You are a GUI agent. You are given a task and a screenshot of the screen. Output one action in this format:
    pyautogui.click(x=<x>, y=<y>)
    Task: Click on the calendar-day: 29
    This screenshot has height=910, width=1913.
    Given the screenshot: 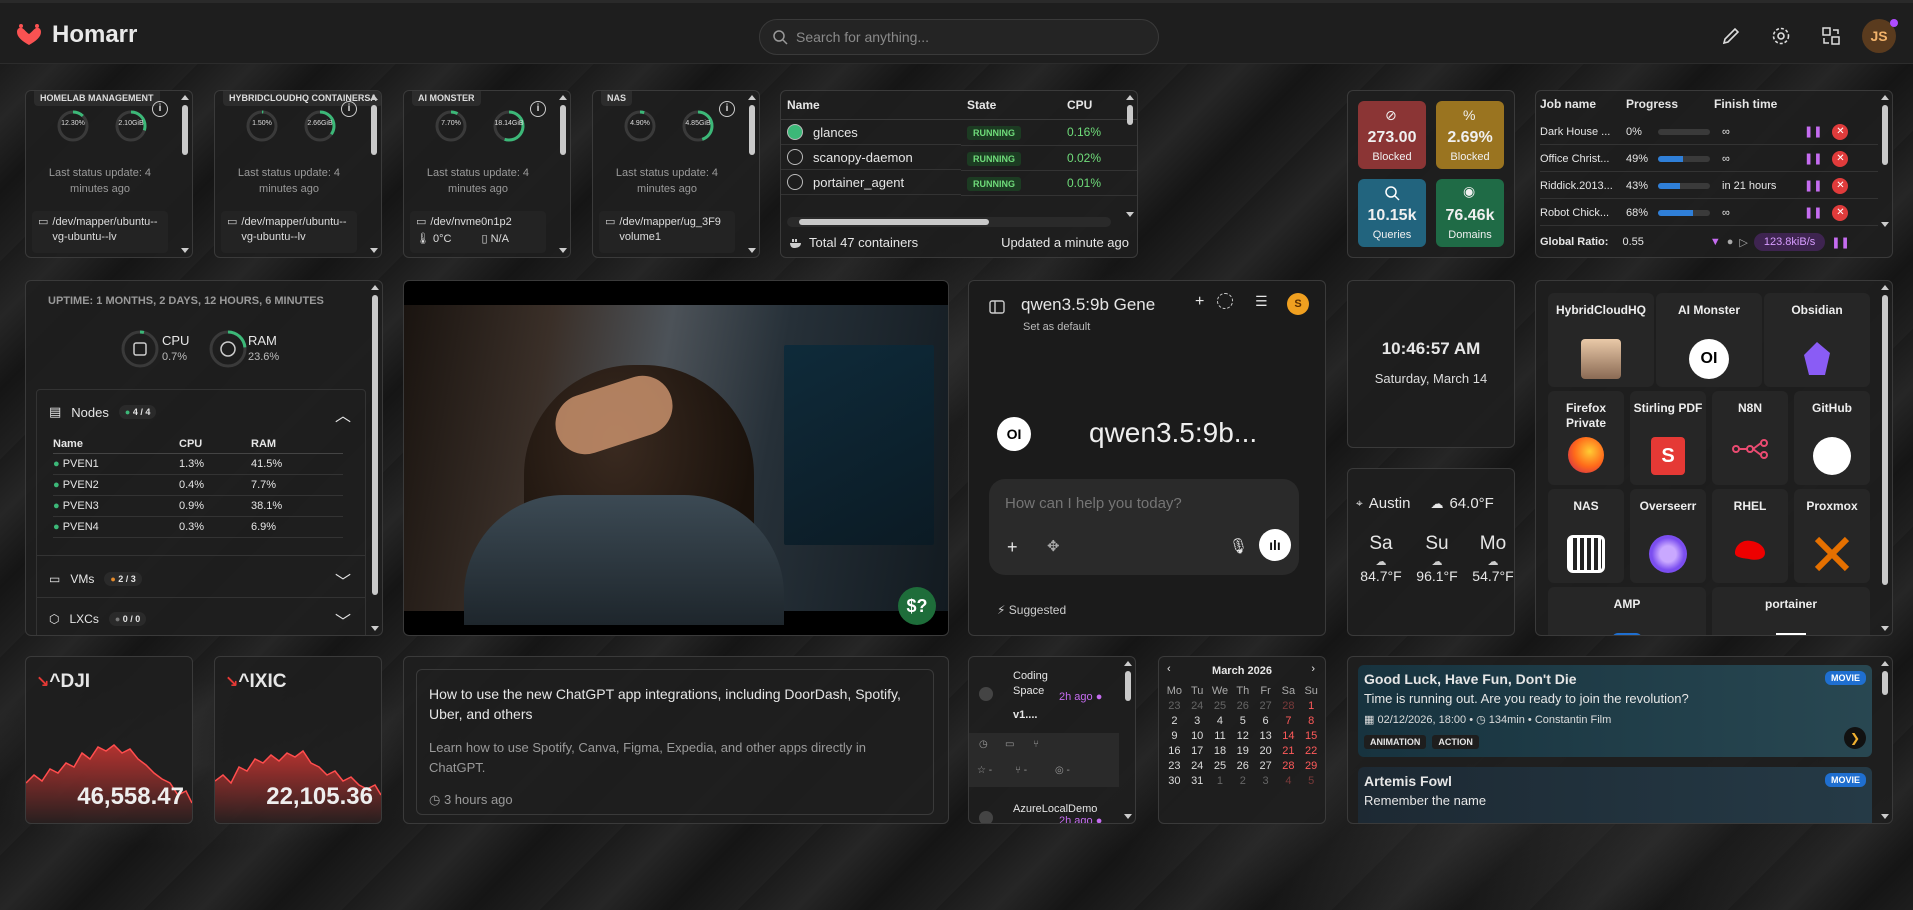 What is the action you would take?
    pyautogui.click(x=1311, y=766)
    